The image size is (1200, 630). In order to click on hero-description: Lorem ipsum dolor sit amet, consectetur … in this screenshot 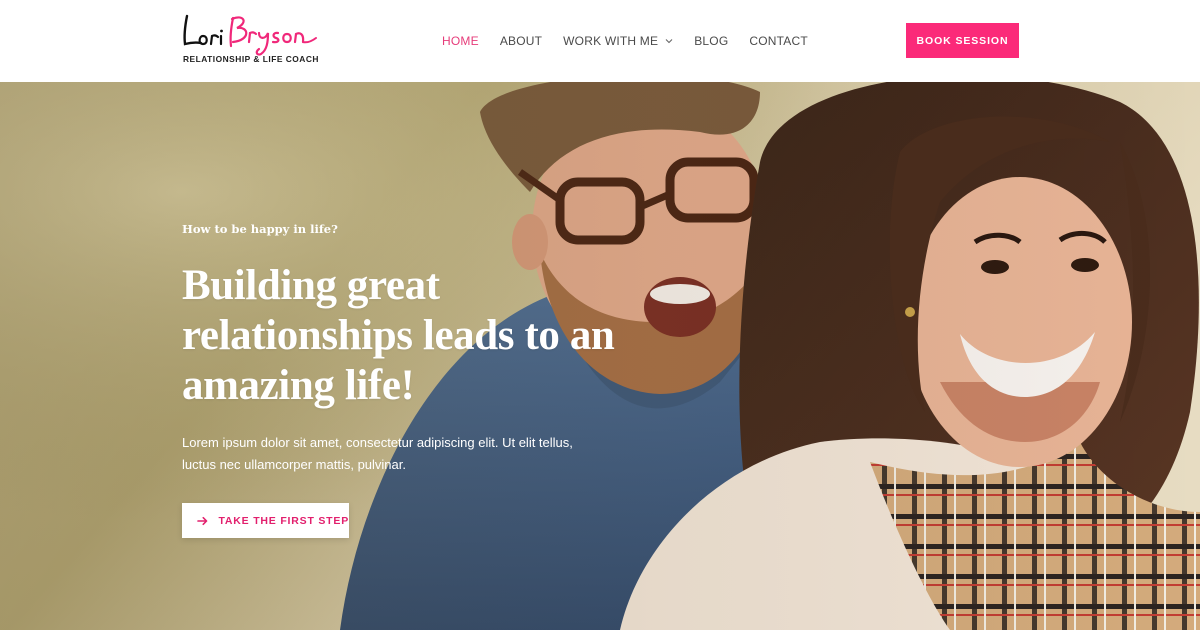, I will do `click(377, 453)`.